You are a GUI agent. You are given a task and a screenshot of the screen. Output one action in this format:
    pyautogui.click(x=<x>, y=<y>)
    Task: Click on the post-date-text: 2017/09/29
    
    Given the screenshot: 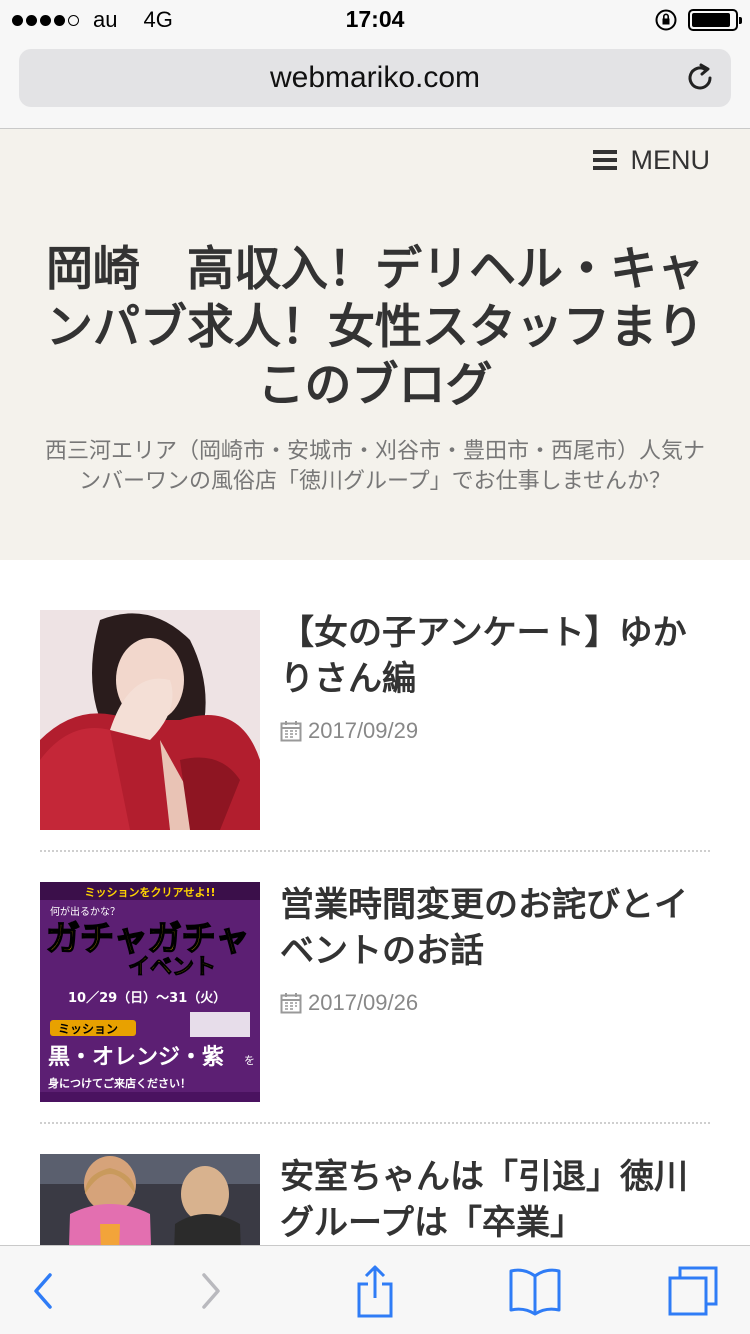 What is the action you would take?
    pyautogui.click(x=363, y=730)
    